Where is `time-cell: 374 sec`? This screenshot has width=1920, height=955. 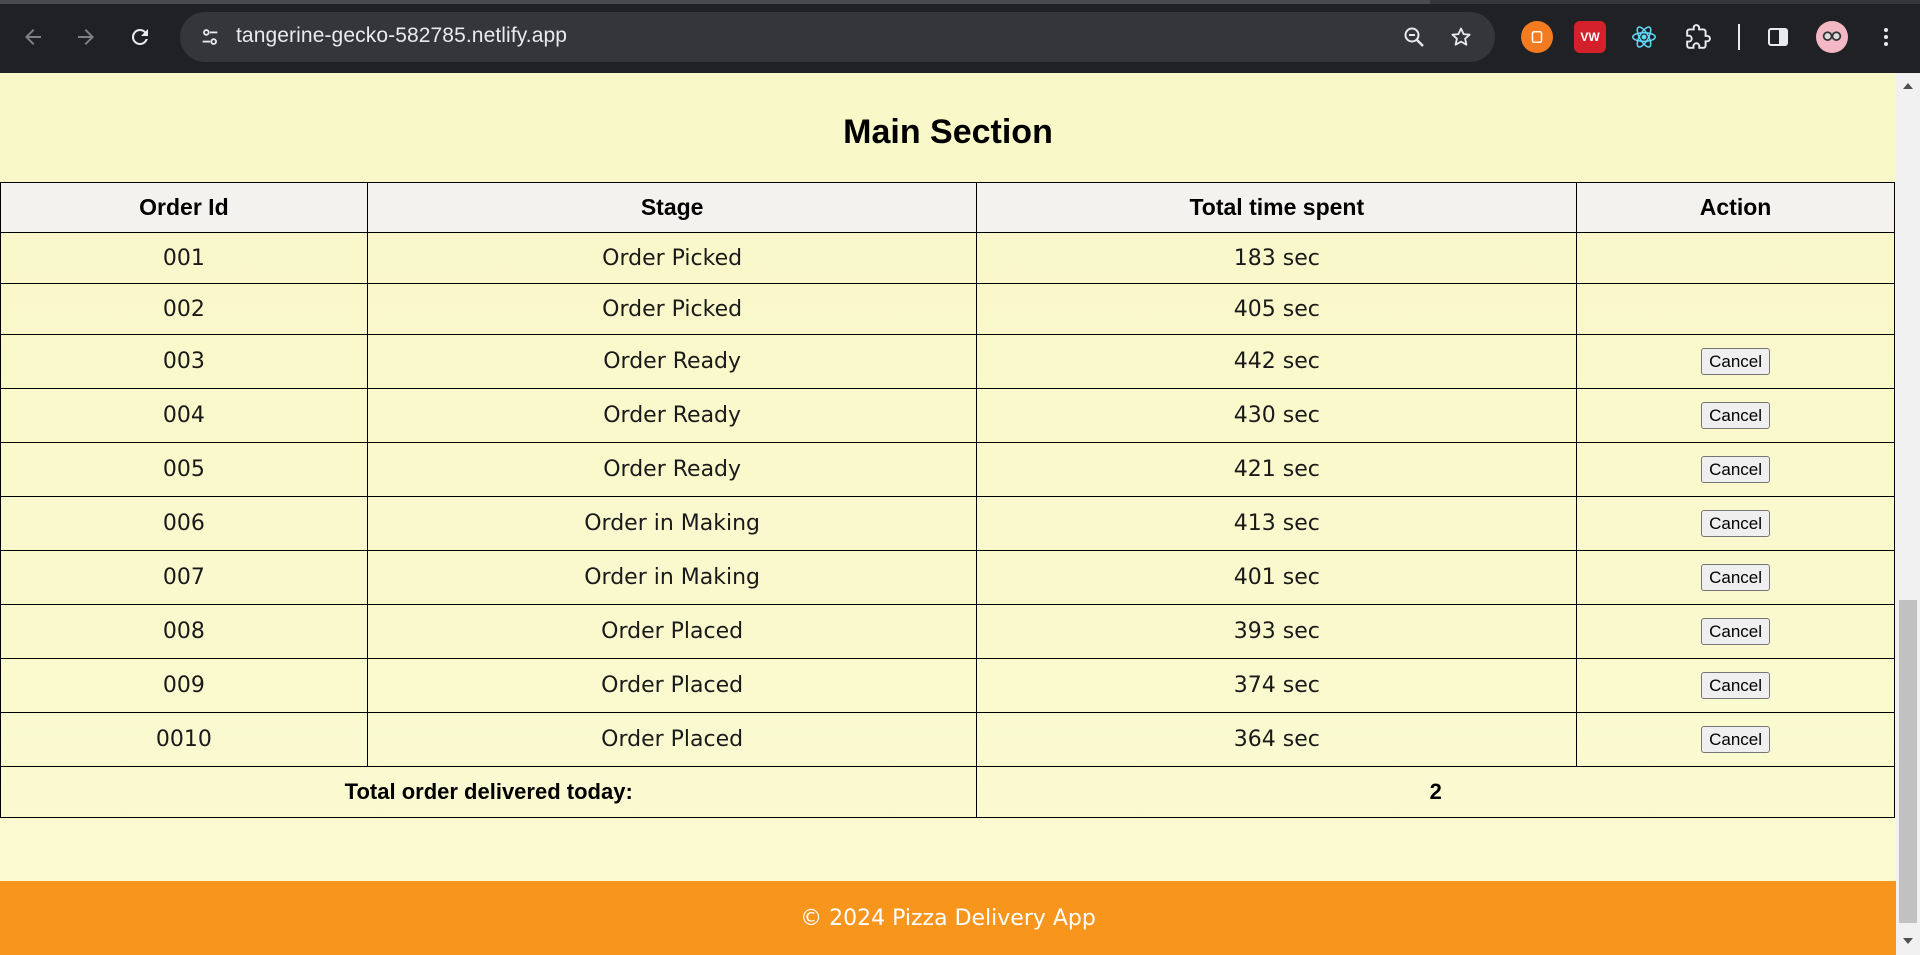 time-cell: 374 sec is located at coordinates (1277, 685).